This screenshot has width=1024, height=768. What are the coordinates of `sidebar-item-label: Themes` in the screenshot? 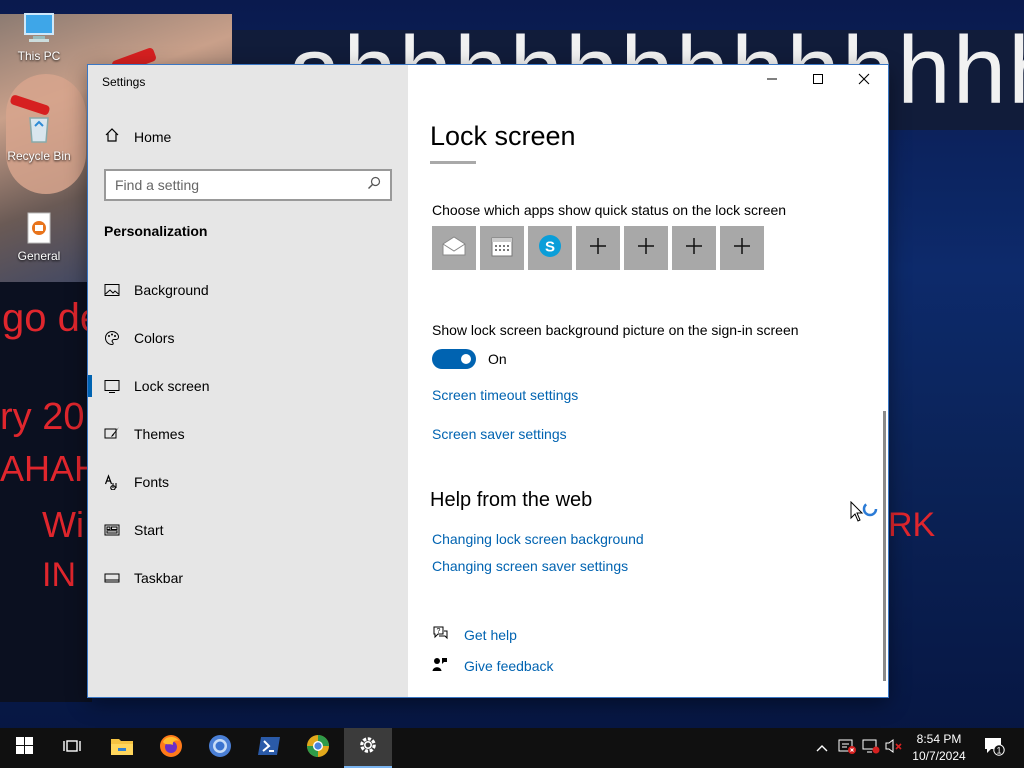 It's located at (159, 434).